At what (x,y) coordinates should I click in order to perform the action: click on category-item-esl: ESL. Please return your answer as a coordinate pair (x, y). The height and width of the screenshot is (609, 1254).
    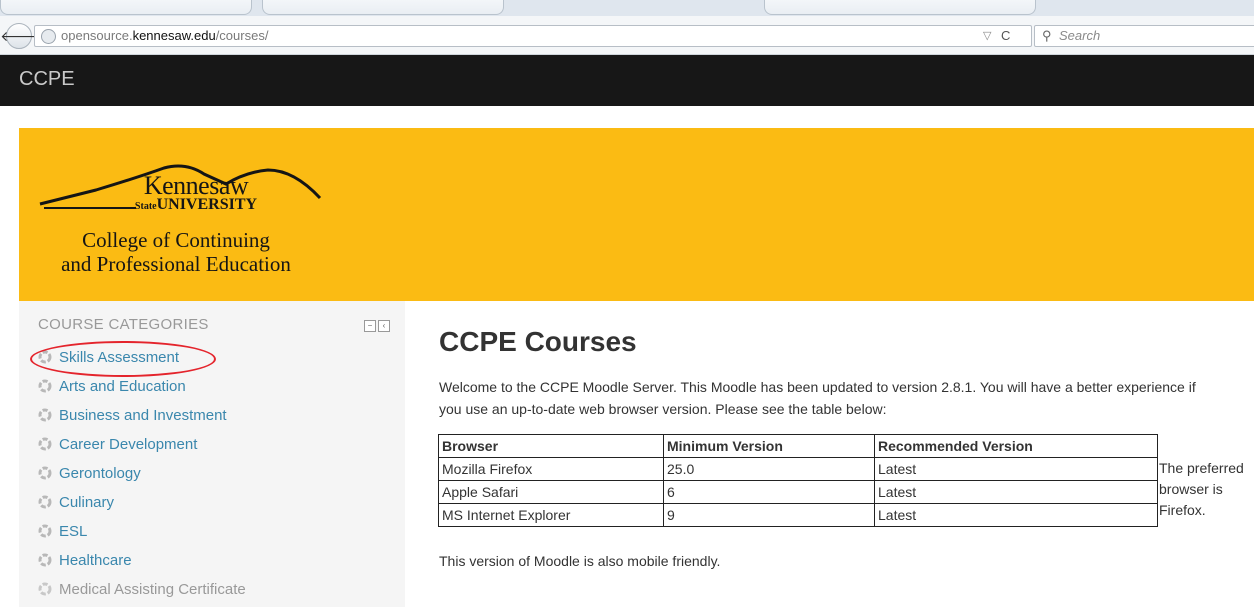
    Looking at the image, I should click on (141, 536).